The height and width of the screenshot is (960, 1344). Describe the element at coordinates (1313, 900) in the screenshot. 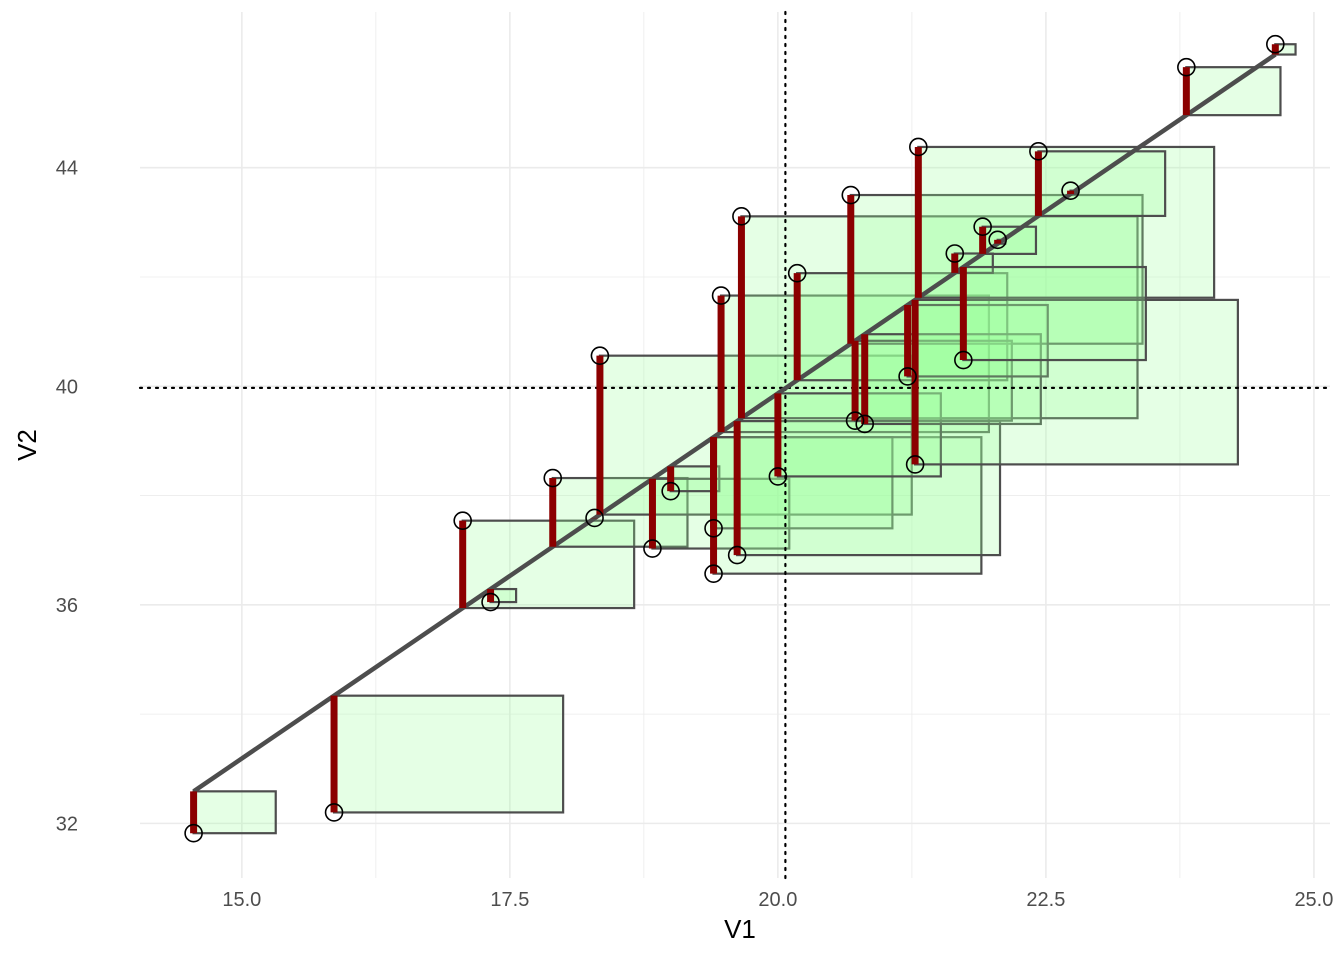

I see `x-tick-label: 25.0` at that location.